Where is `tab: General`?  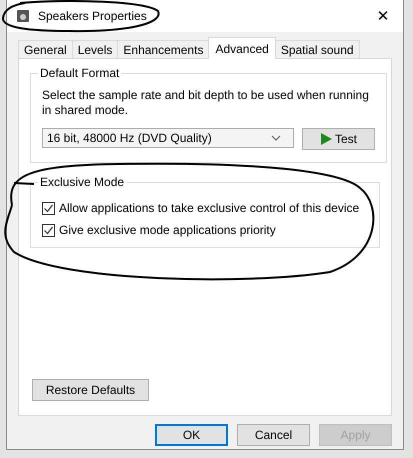 tab: General is located at coordinates (45, 49).